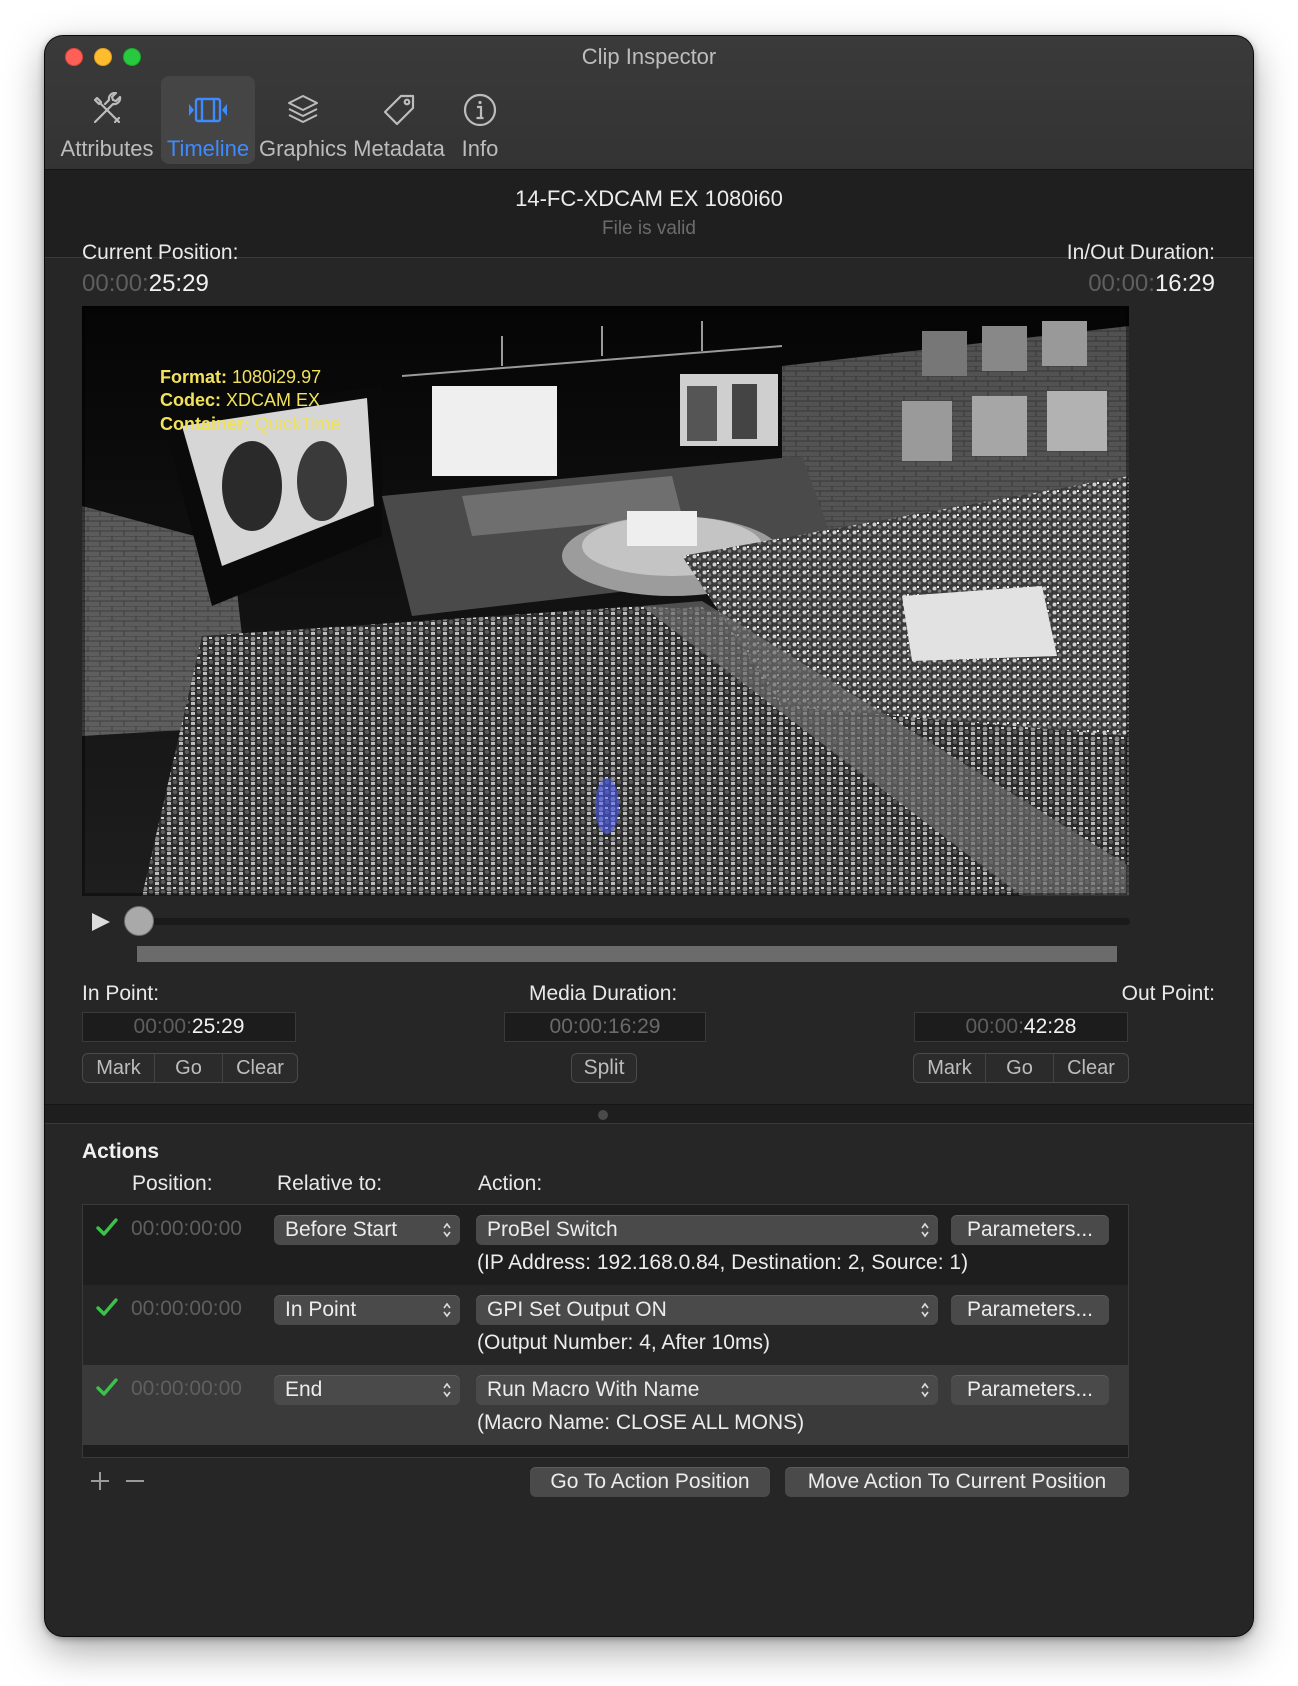 The width and height of the screenshot is (1298, 1686). I want to click on tools-icon, so click(107, 110).